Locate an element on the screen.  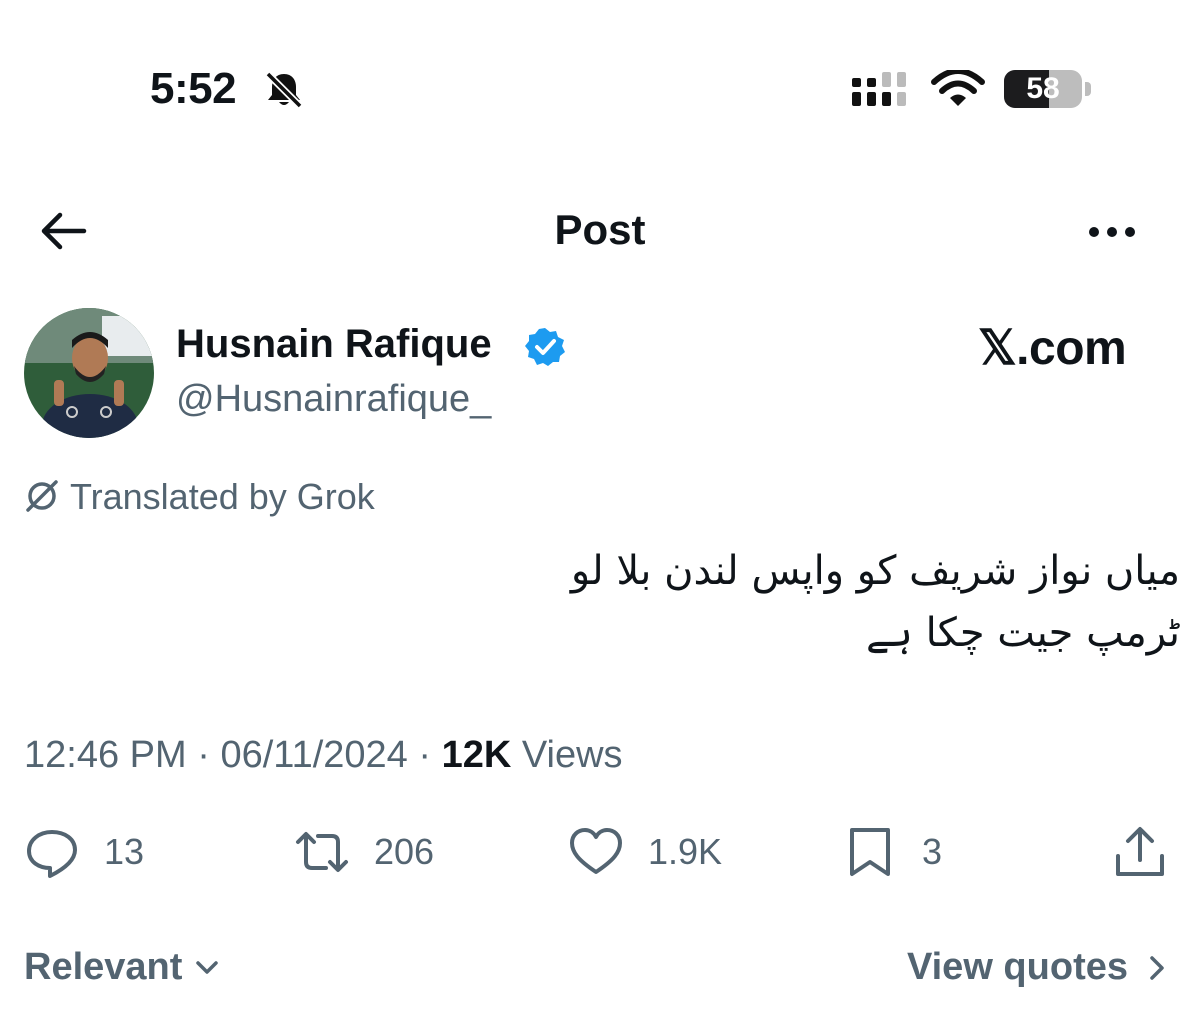
avatar is located at coordinates (89, 373).